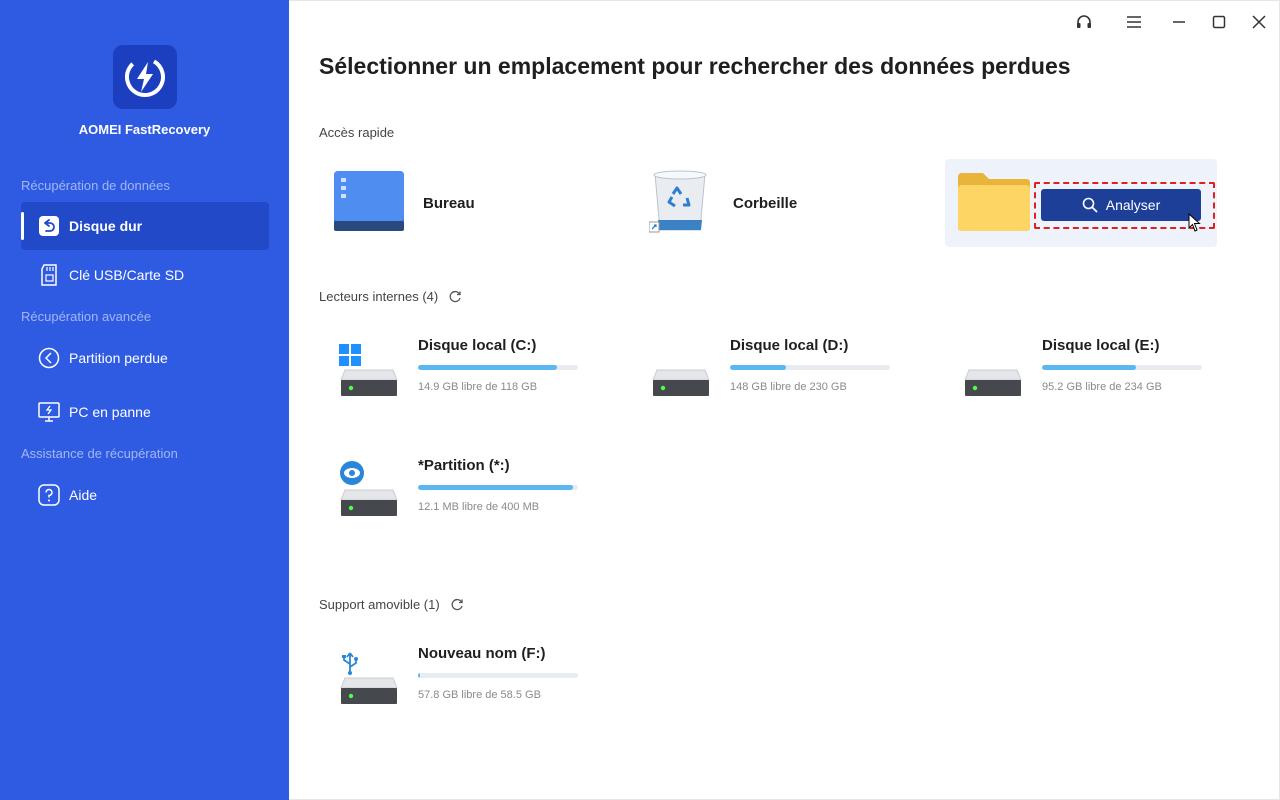  What do you see at coordinates (350, 666) in the screenshot?
I see `usb-icon` at bounding box center [350, 666].